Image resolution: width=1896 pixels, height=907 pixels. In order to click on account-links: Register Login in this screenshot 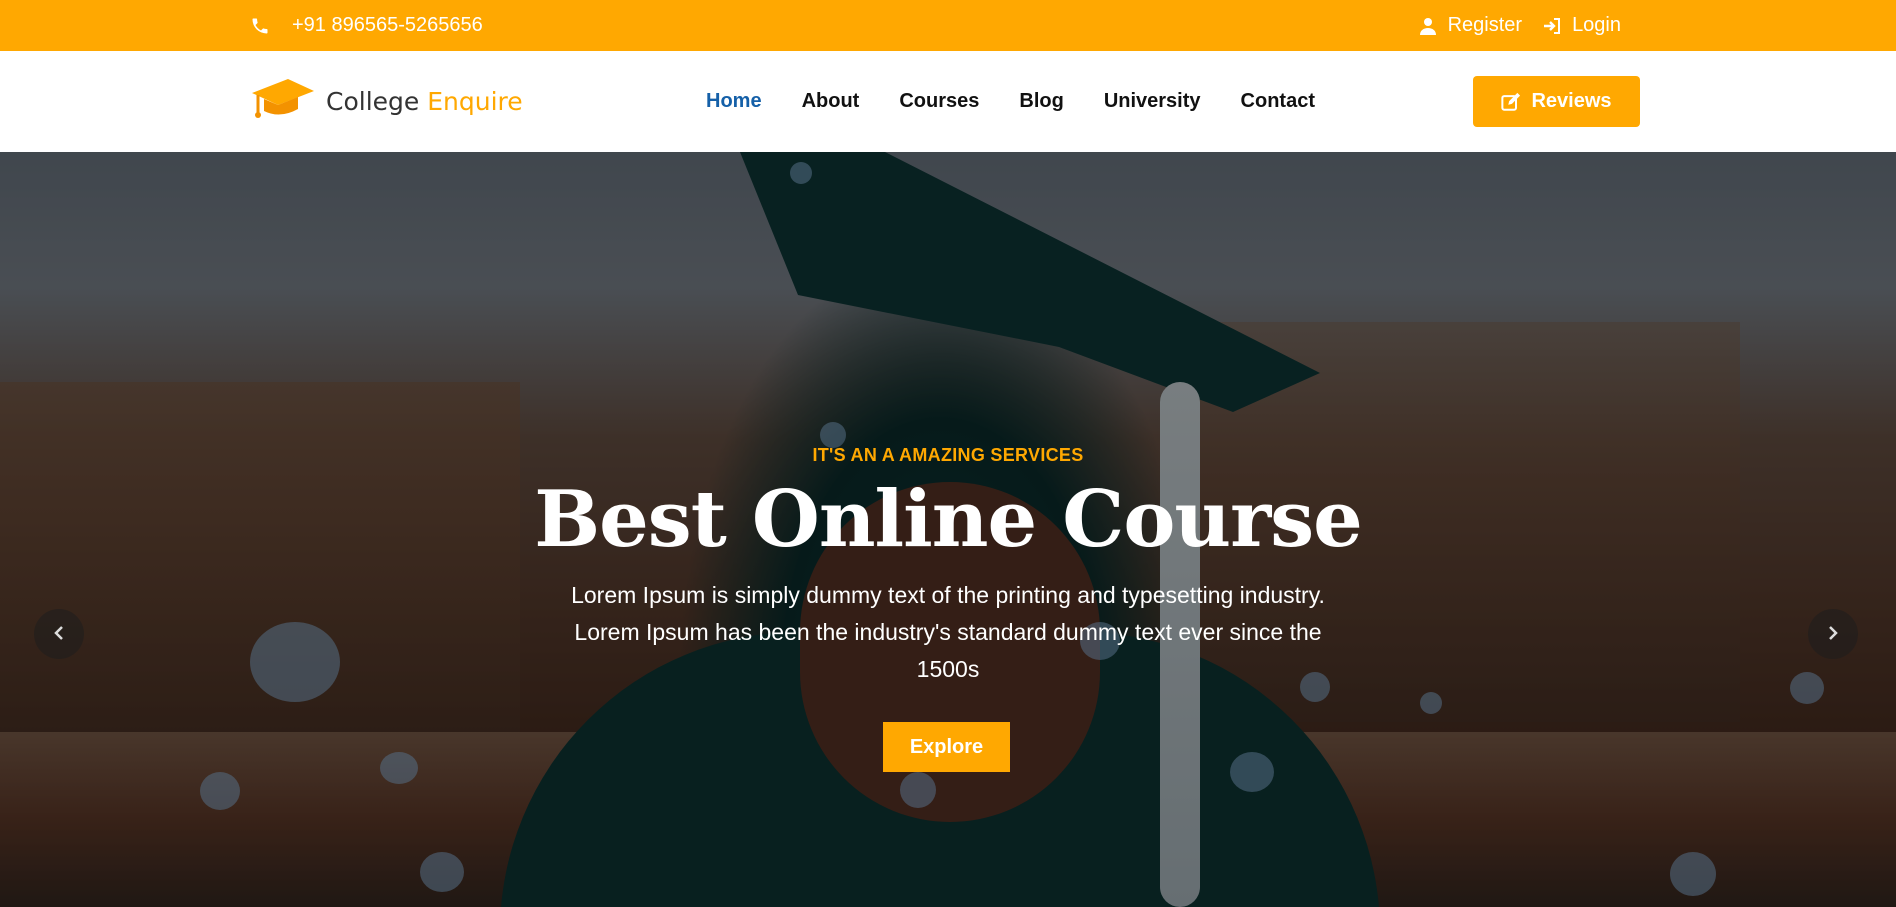, I will do `click(1519, 25)`.